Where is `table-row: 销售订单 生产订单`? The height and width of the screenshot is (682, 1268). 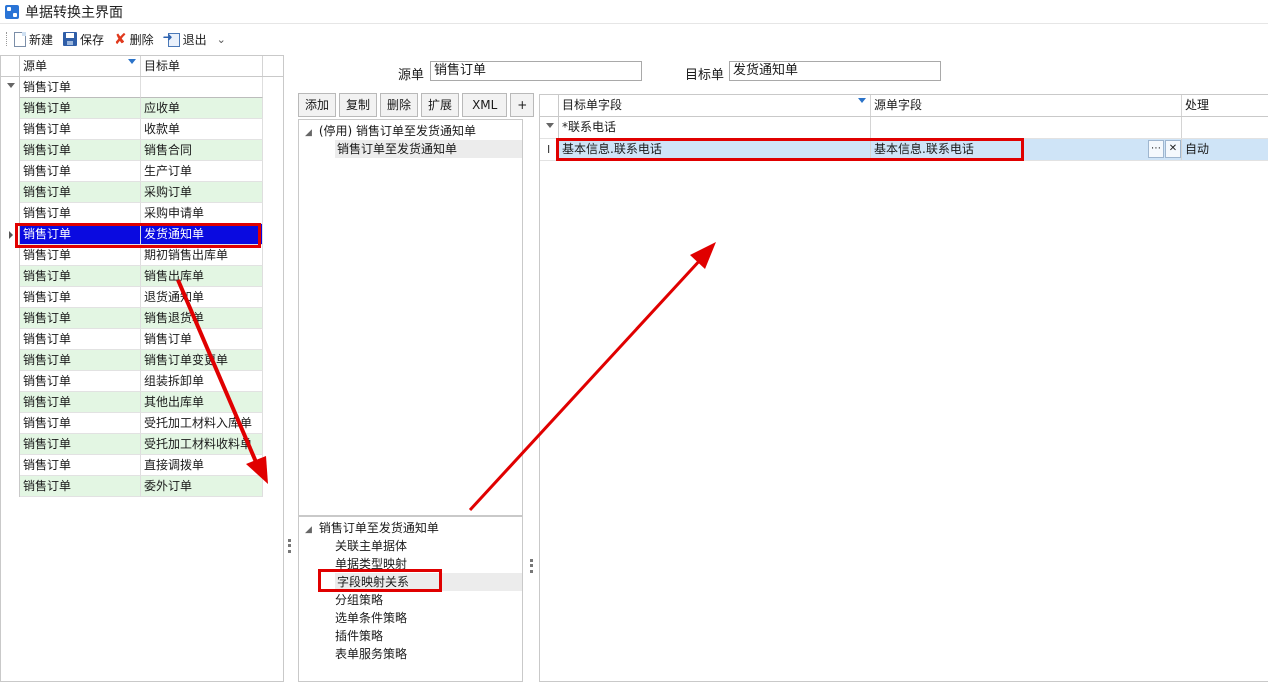 table-row: 销售订单 生产订单 is located at coordinates (142, 171).